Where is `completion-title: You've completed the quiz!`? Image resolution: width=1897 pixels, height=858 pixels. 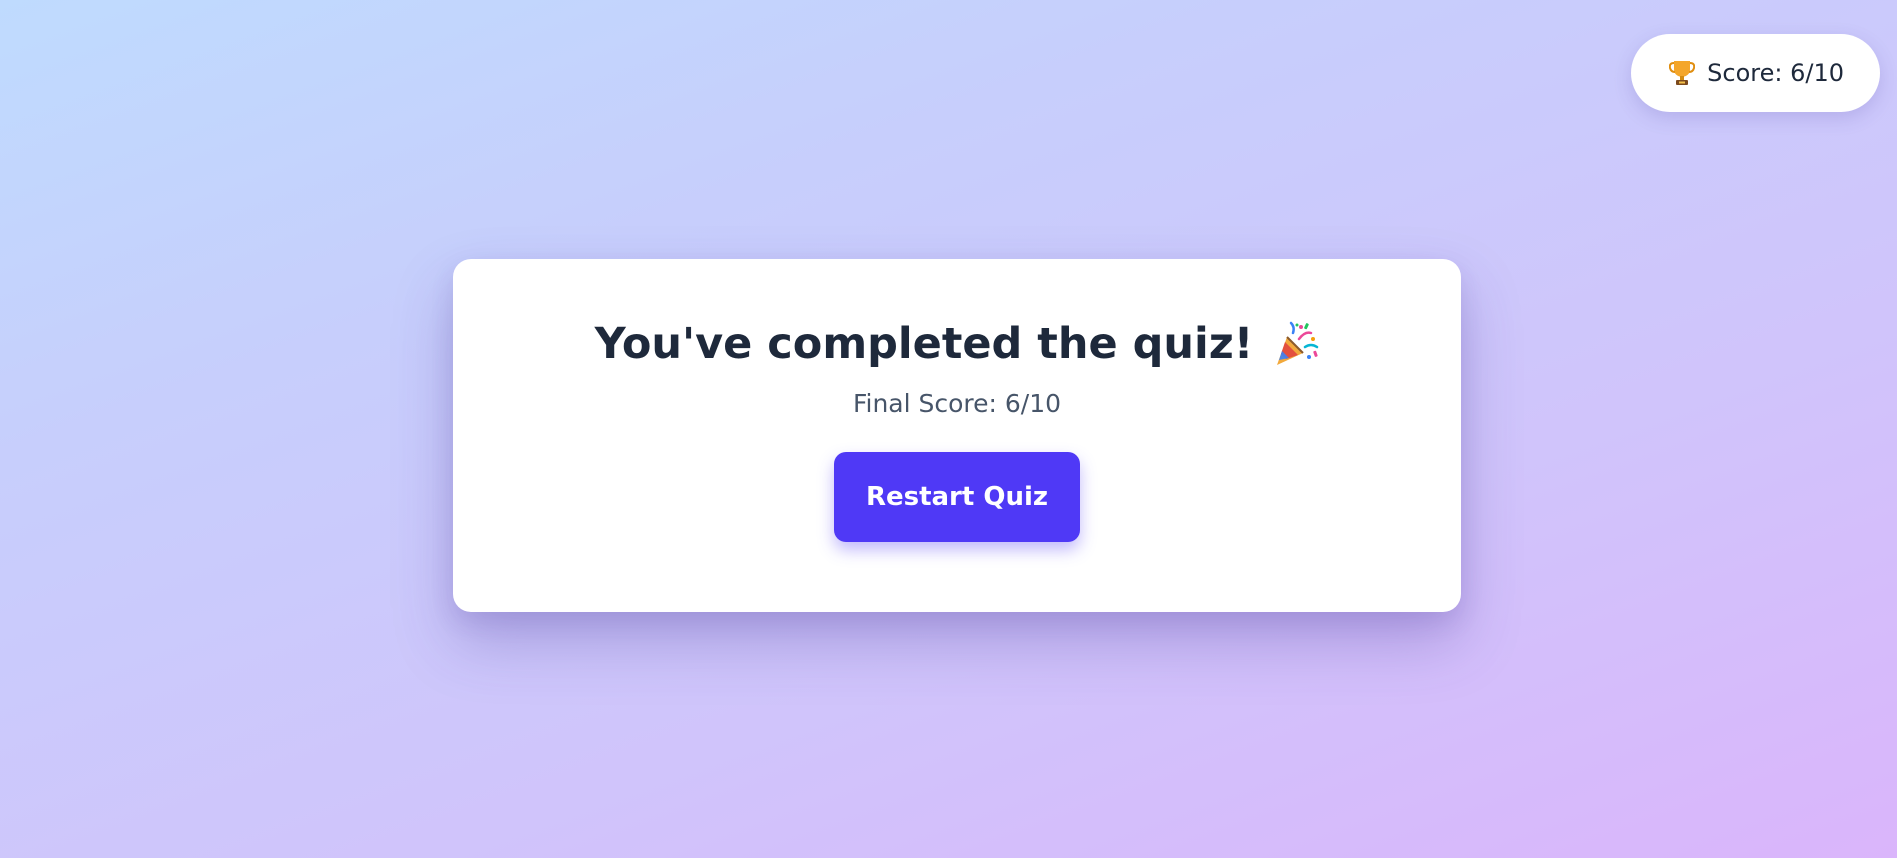
completion-title: You've completed the quiz! is located at coordinates (957, 345).